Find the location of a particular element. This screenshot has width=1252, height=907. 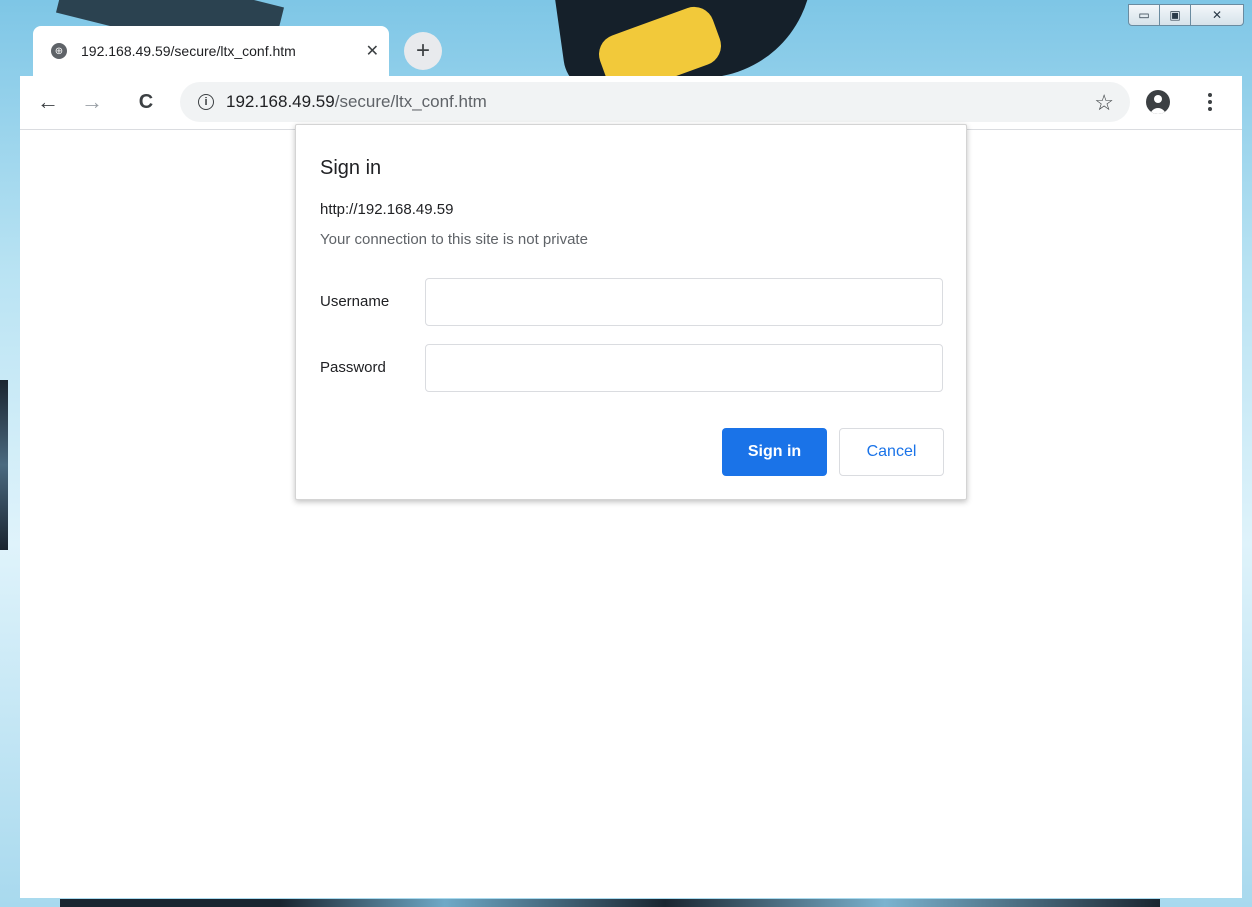

bookmark-star-icon: ☆ is located at coordinates (1104, 103).